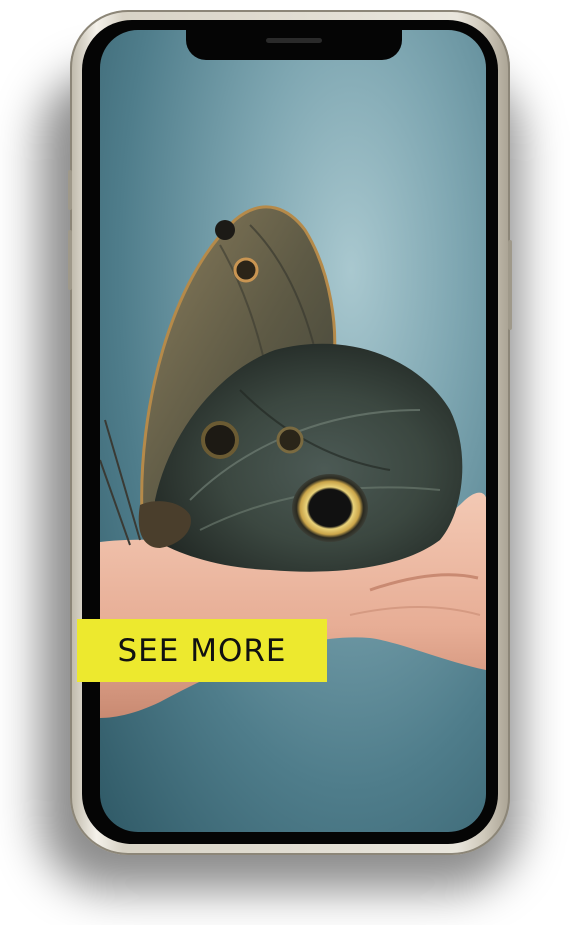  I want to click on see-more-label: SEE MORE, so click(202, 650).